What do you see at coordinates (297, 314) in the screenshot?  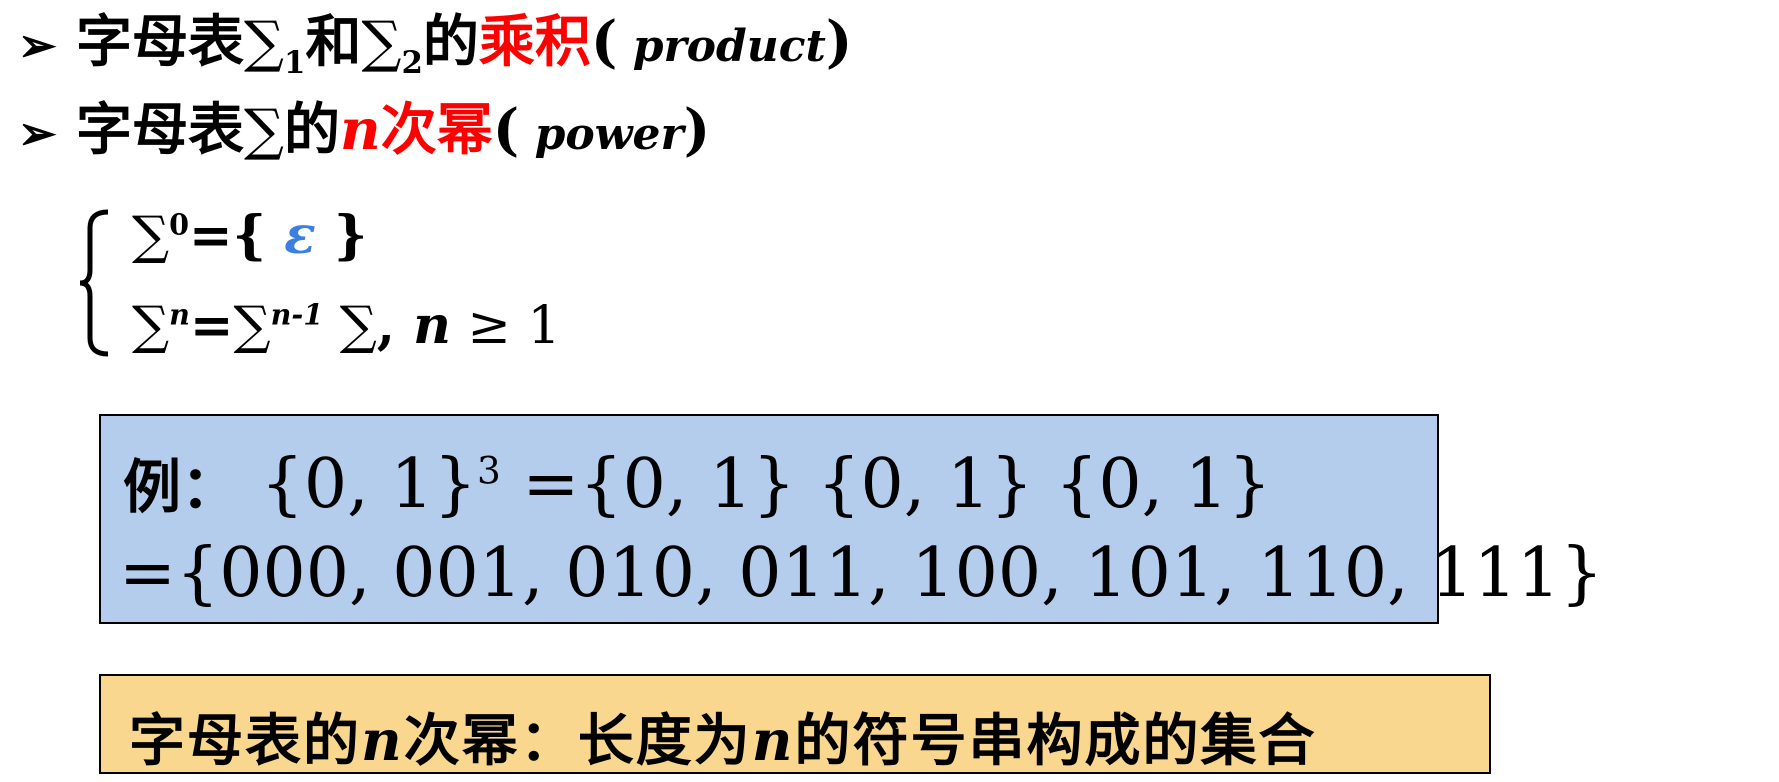 I see `superscript-n-minus-1: n-1` at bounding box center [297, 314].